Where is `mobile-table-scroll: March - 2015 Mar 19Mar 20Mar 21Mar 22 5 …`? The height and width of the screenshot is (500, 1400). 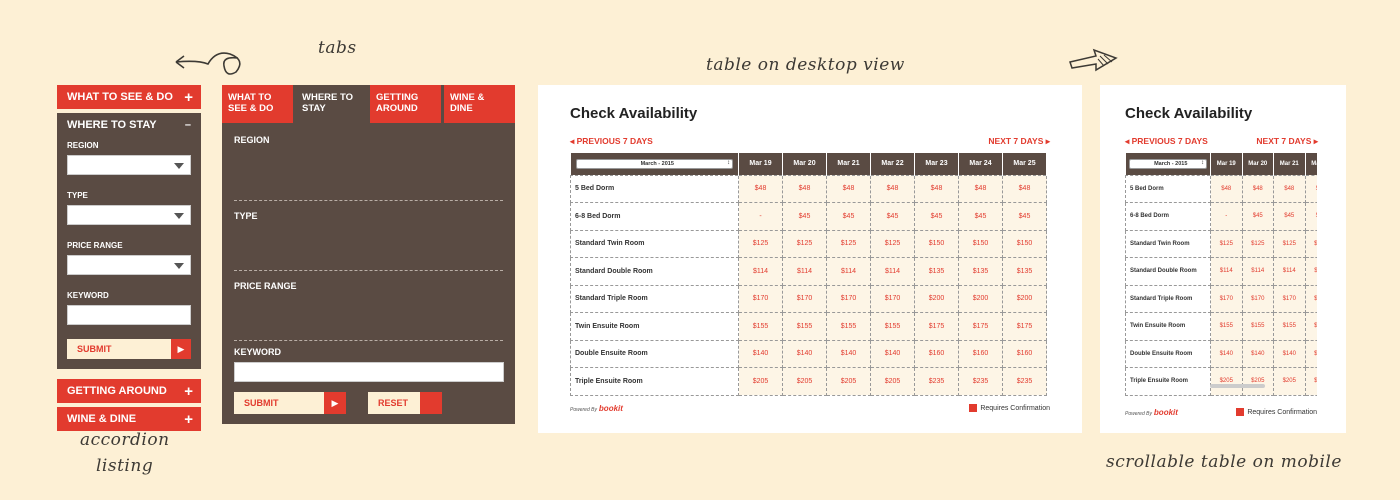 mobile-table-scroll: March - 2015 Mar 19Mar 20Mar 21Mar 22 5 … is located at coordinates (1221, 271).